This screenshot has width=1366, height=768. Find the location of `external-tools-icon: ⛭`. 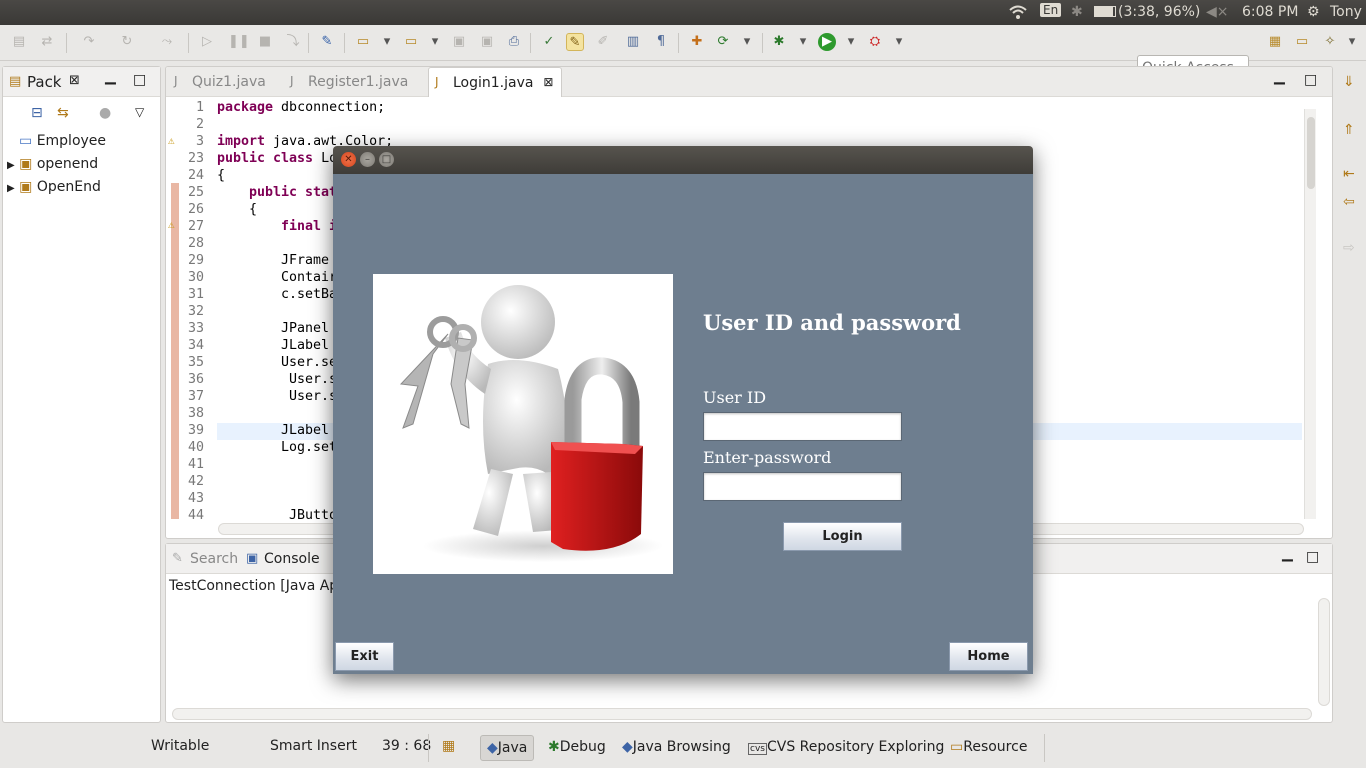

external-tools-icon: ⛭ is located at coordinates (875, 42).